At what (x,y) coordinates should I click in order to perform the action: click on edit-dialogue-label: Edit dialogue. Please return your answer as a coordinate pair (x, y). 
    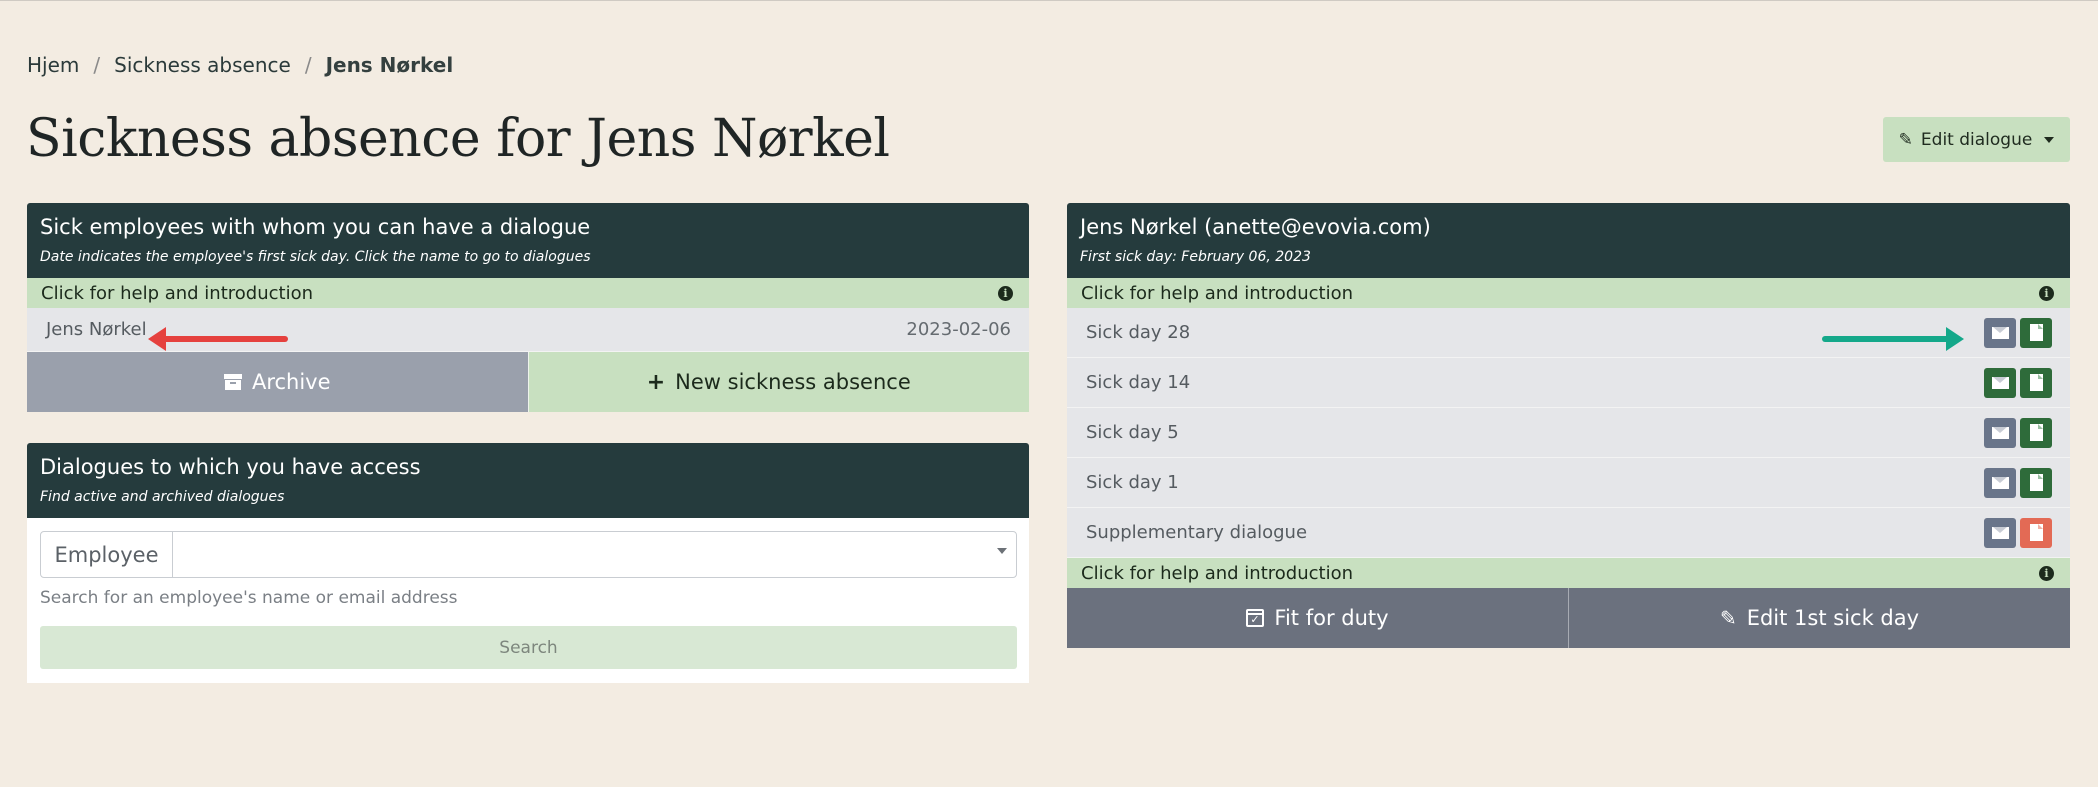
    Looking at the image, I should click on (1976, 139).